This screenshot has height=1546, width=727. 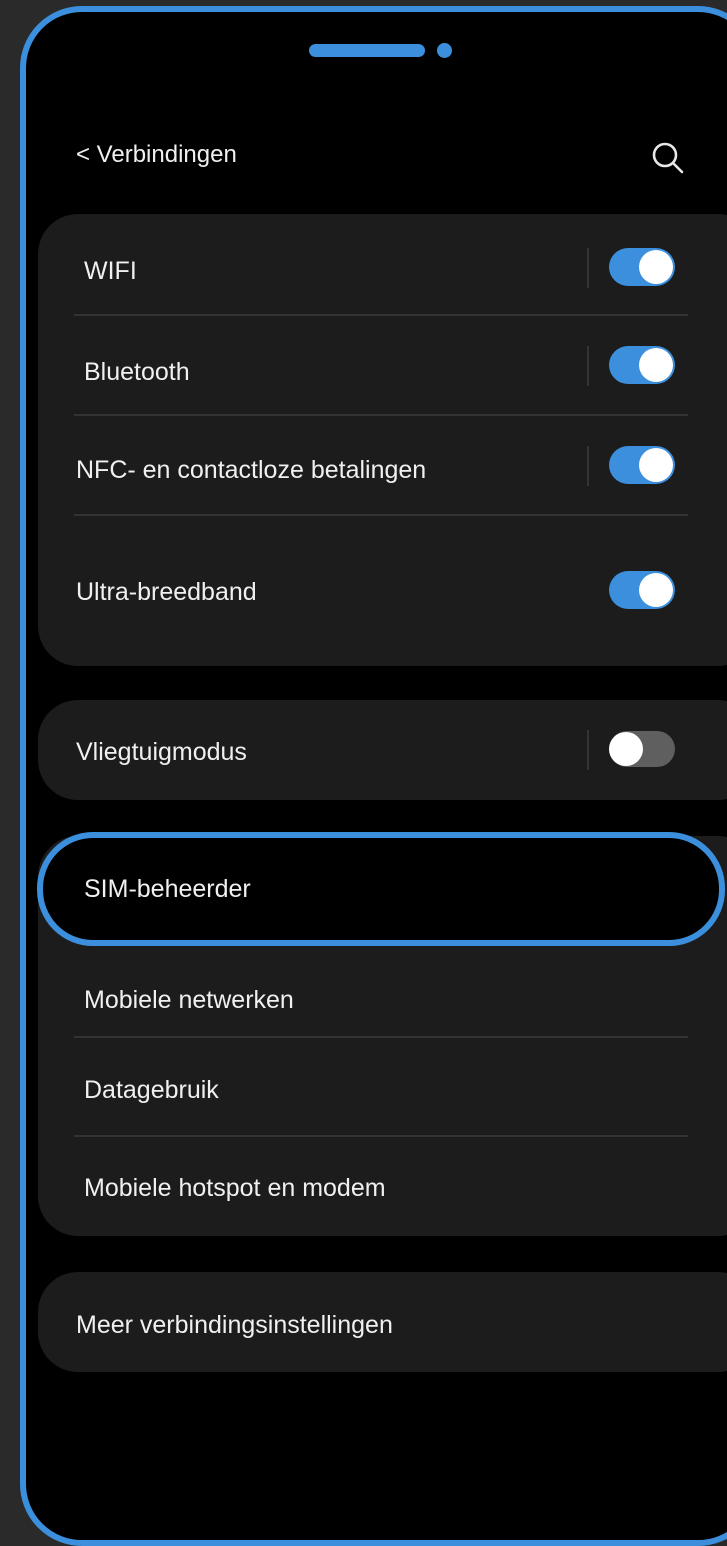 I want to click on search-icon, so click(x=668, y=158).